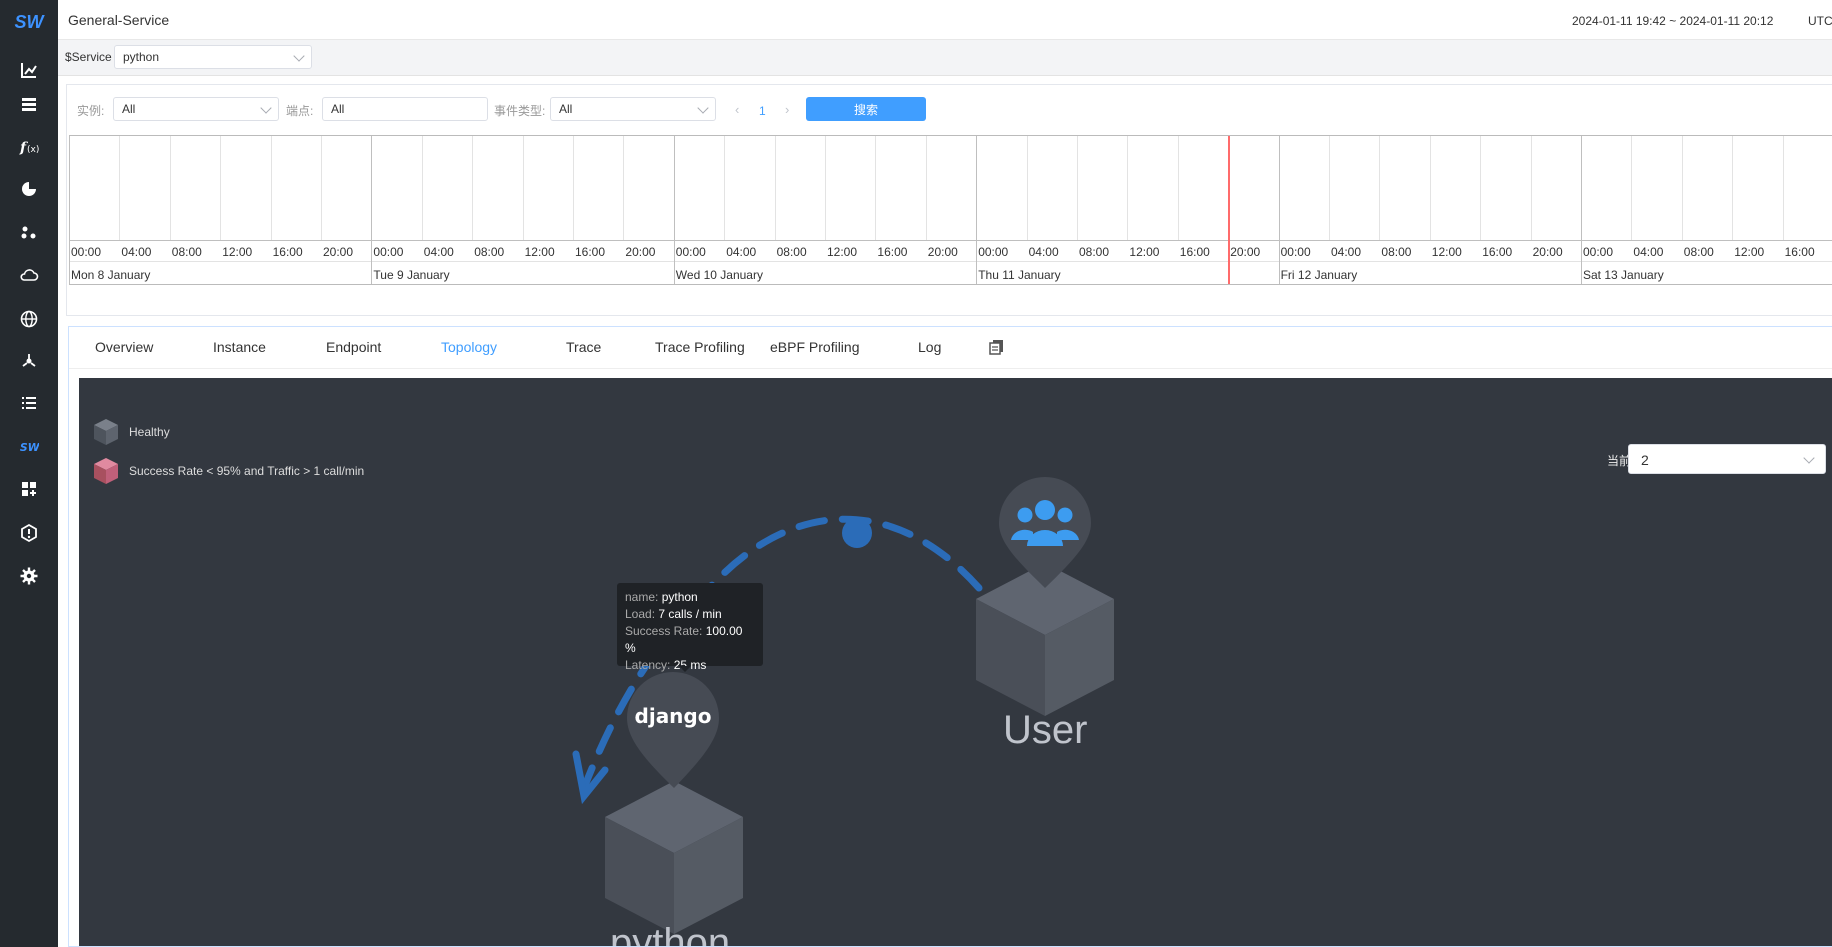 The image size is (1832, 947). Describe the element at coordinates (719, 275) in the screenshot. I see `timeline-day-label: Wed 10 January` at that location.